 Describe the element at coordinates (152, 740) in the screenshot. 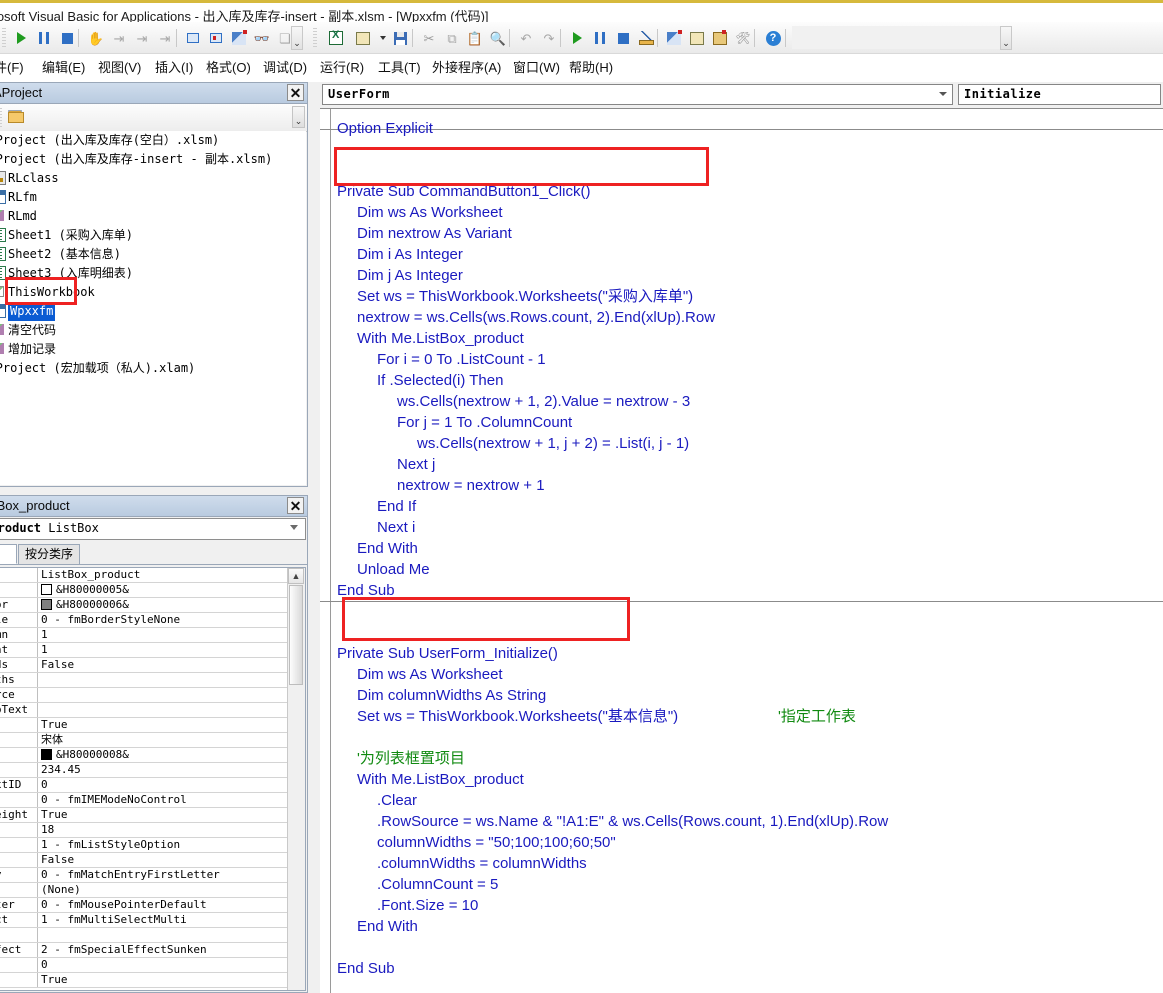

I see `property-row: 宋体` at that location.